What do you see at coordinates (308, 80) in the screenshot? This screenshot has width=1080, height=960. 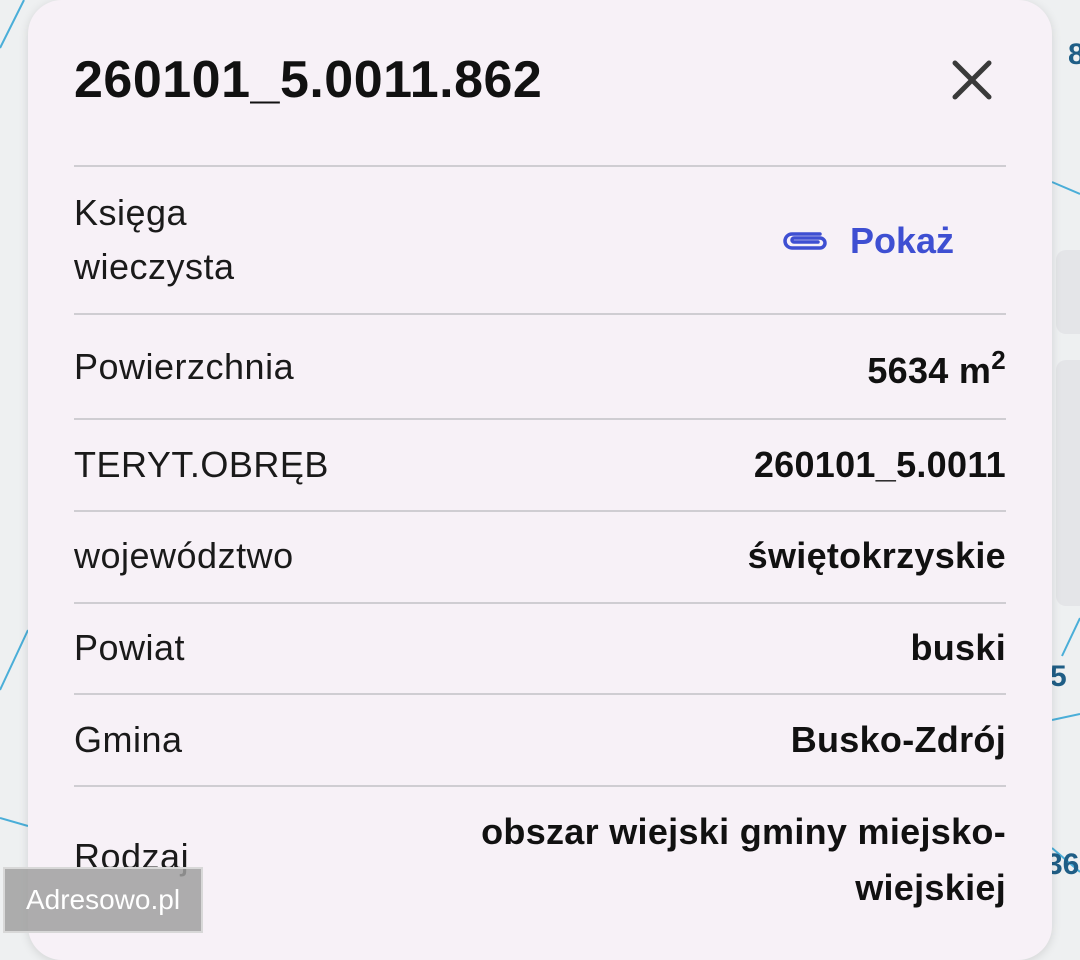 I see `parcel-title: 260101_5.0011.862` at bounding box center [308, 80].